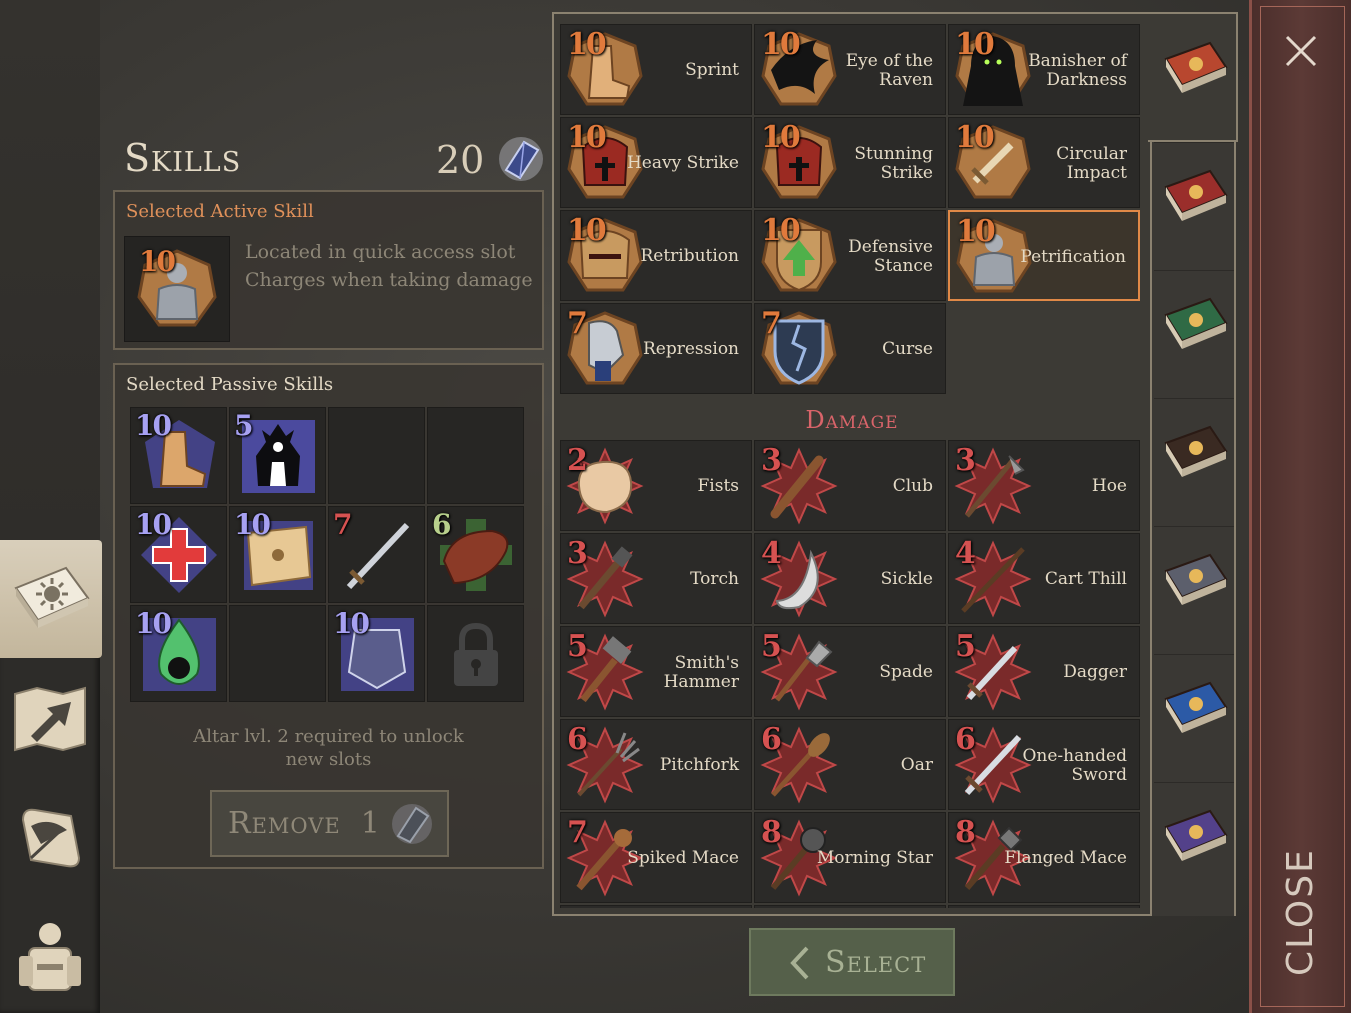 This screenshot has width=1351, height=1013. Describe the element at coordinates (874, 858) in the screenshot. I see `skill-name: Morning Star` at that location.